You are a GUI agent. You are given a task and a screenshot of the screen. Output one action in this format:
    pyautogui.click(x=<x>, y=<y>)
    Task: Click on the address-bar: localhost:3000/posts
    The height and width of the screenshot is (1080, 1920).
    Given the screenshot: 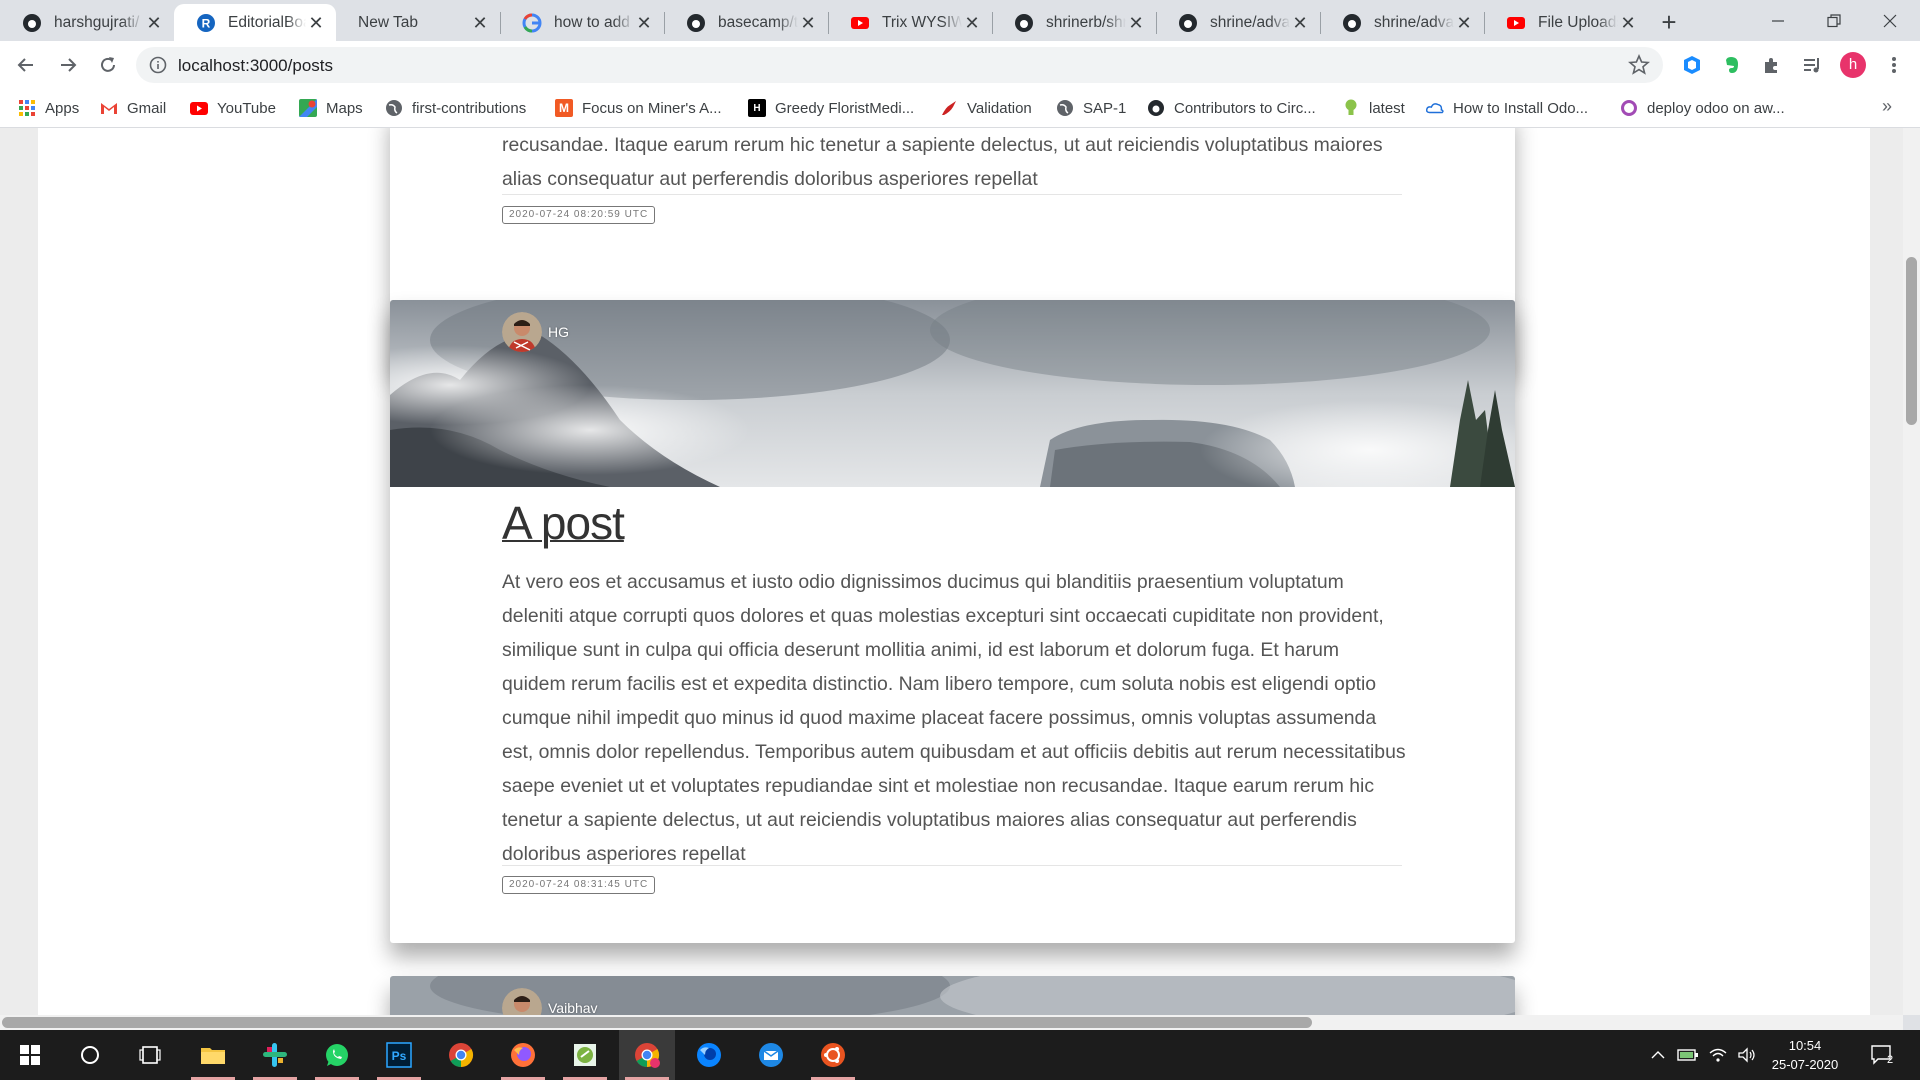 What is the action you would take?
    pyautogui.click(x=899, y=65)
    